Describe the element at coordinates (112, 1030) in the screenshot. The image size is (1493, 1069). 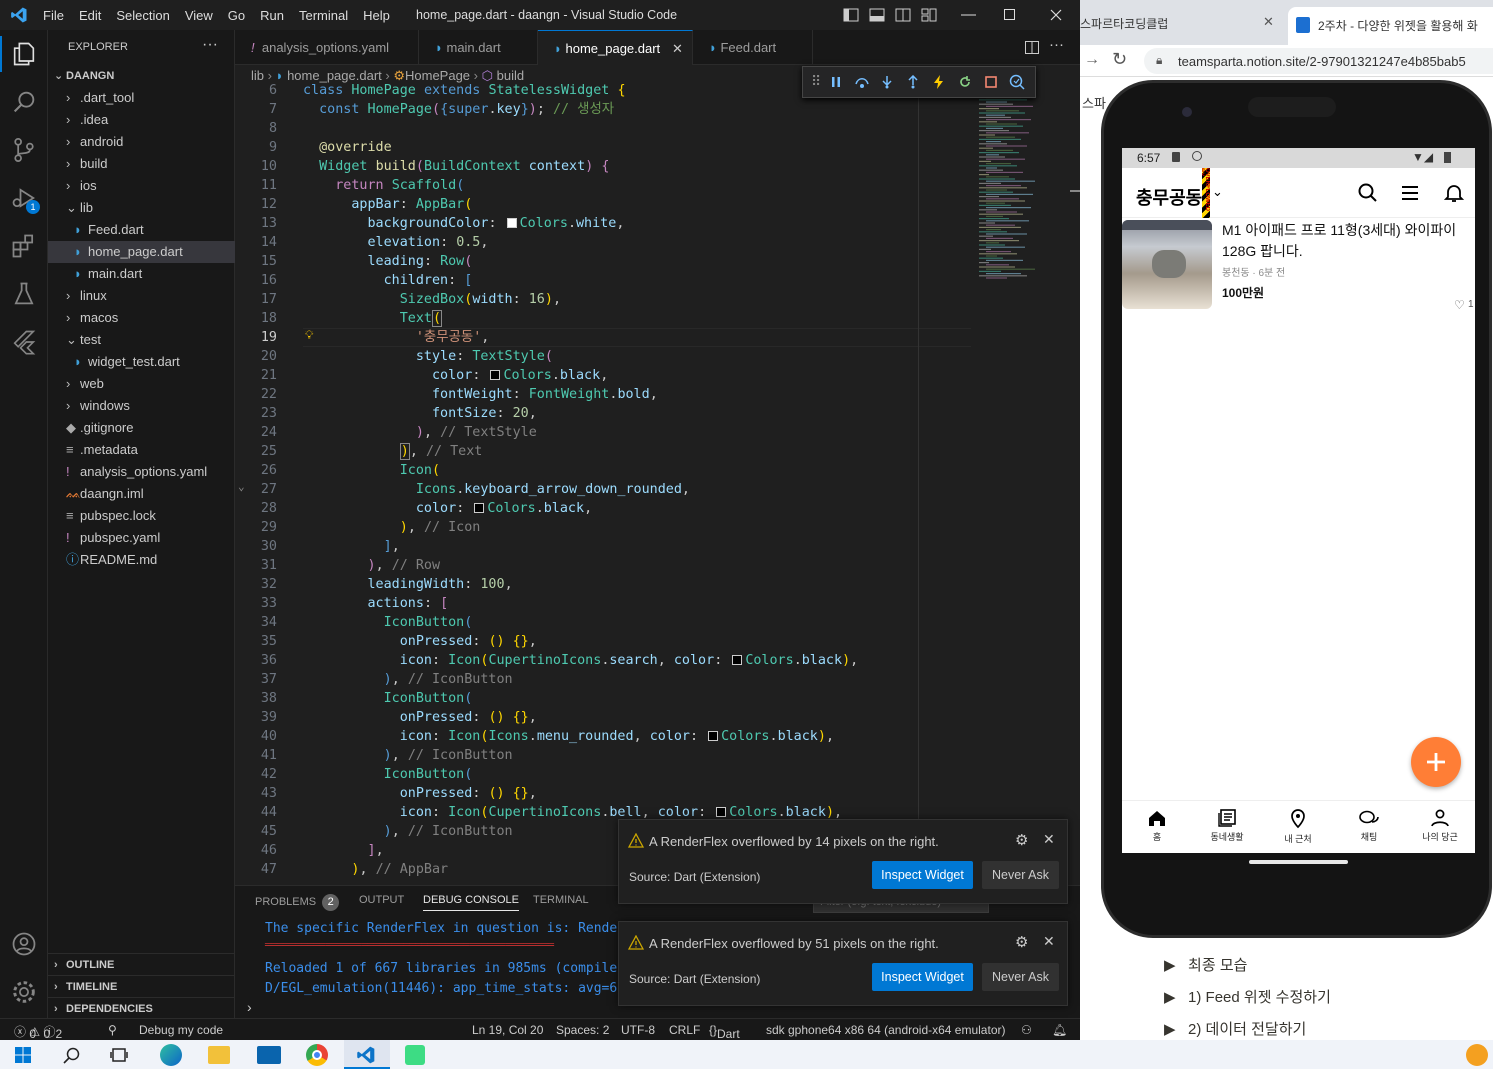
I see `debug-status-icon: ⚲` at that location.